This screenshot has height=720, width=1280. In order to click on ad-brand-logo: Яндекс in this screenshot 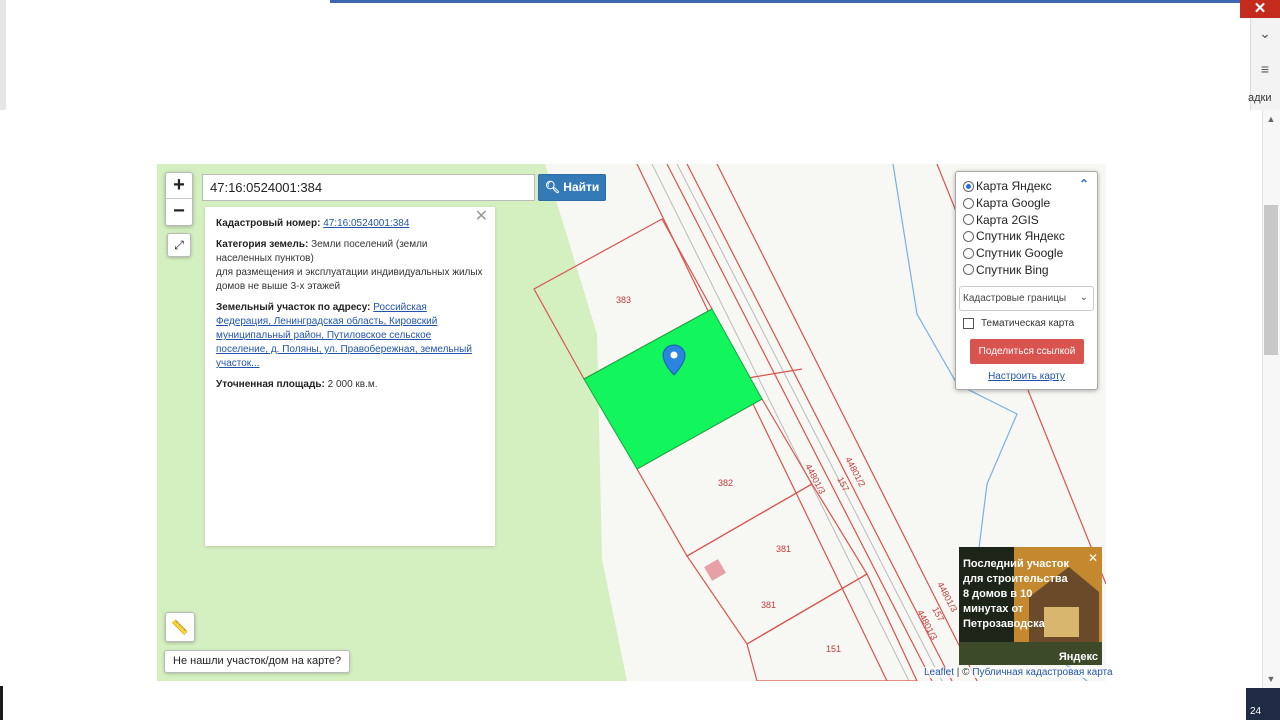, I will do `click(1078, 657)`.